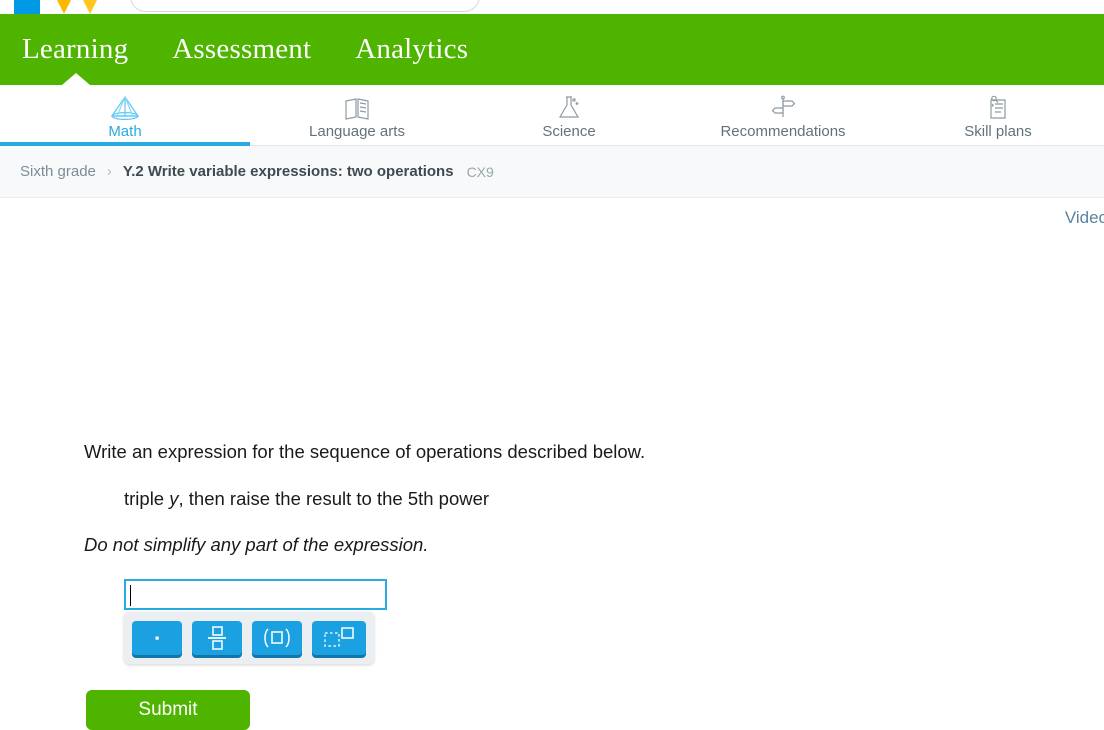  Describe the element at coordinates (62, 7) in the screenshot. I see `ixl-logo` at that location.